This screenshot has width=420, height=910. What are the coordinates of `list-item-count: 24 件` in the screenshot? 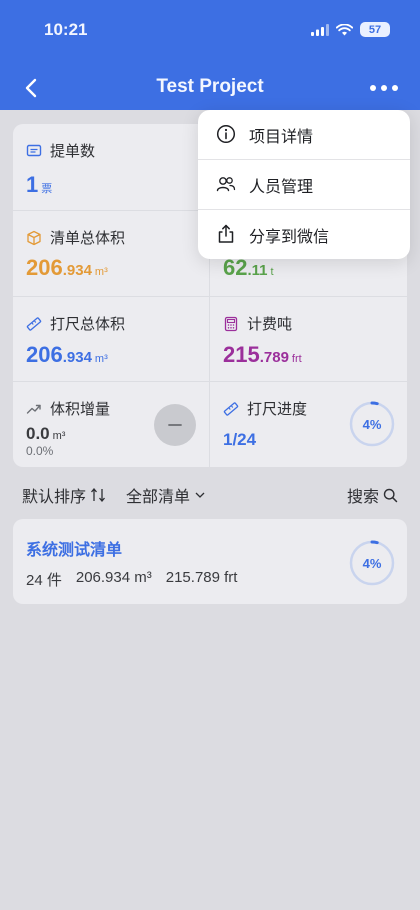 It's located at (44, 580).